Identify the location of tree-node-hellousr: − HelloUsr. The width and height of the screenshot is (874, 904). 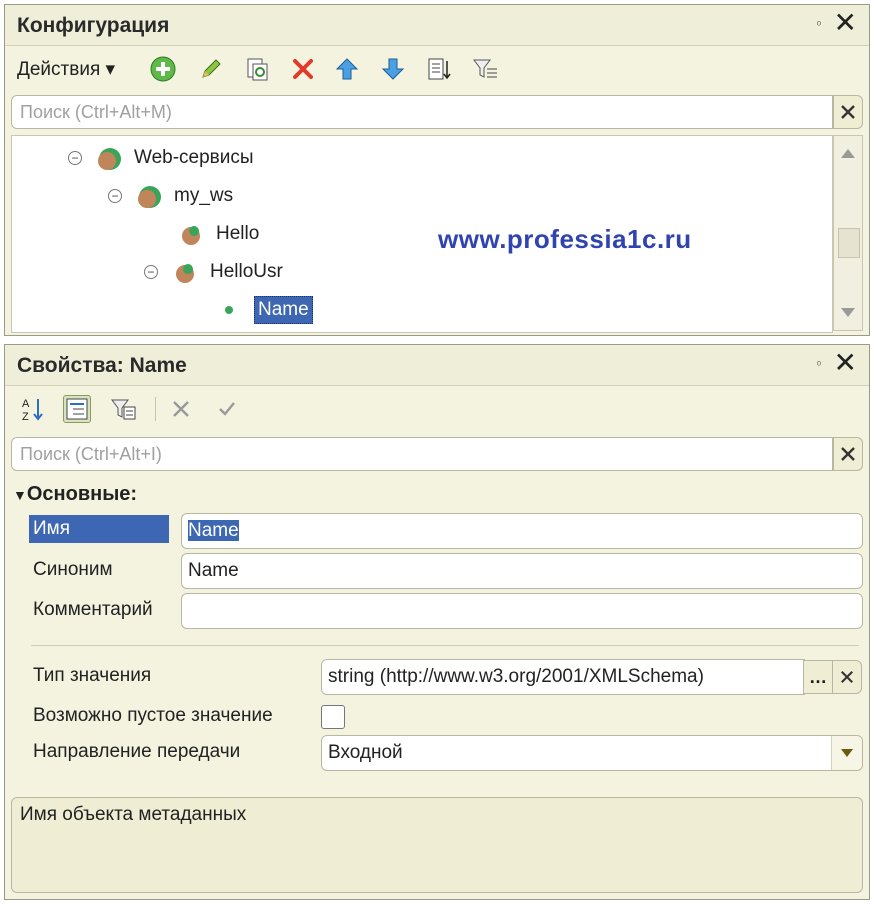
(213, 272).